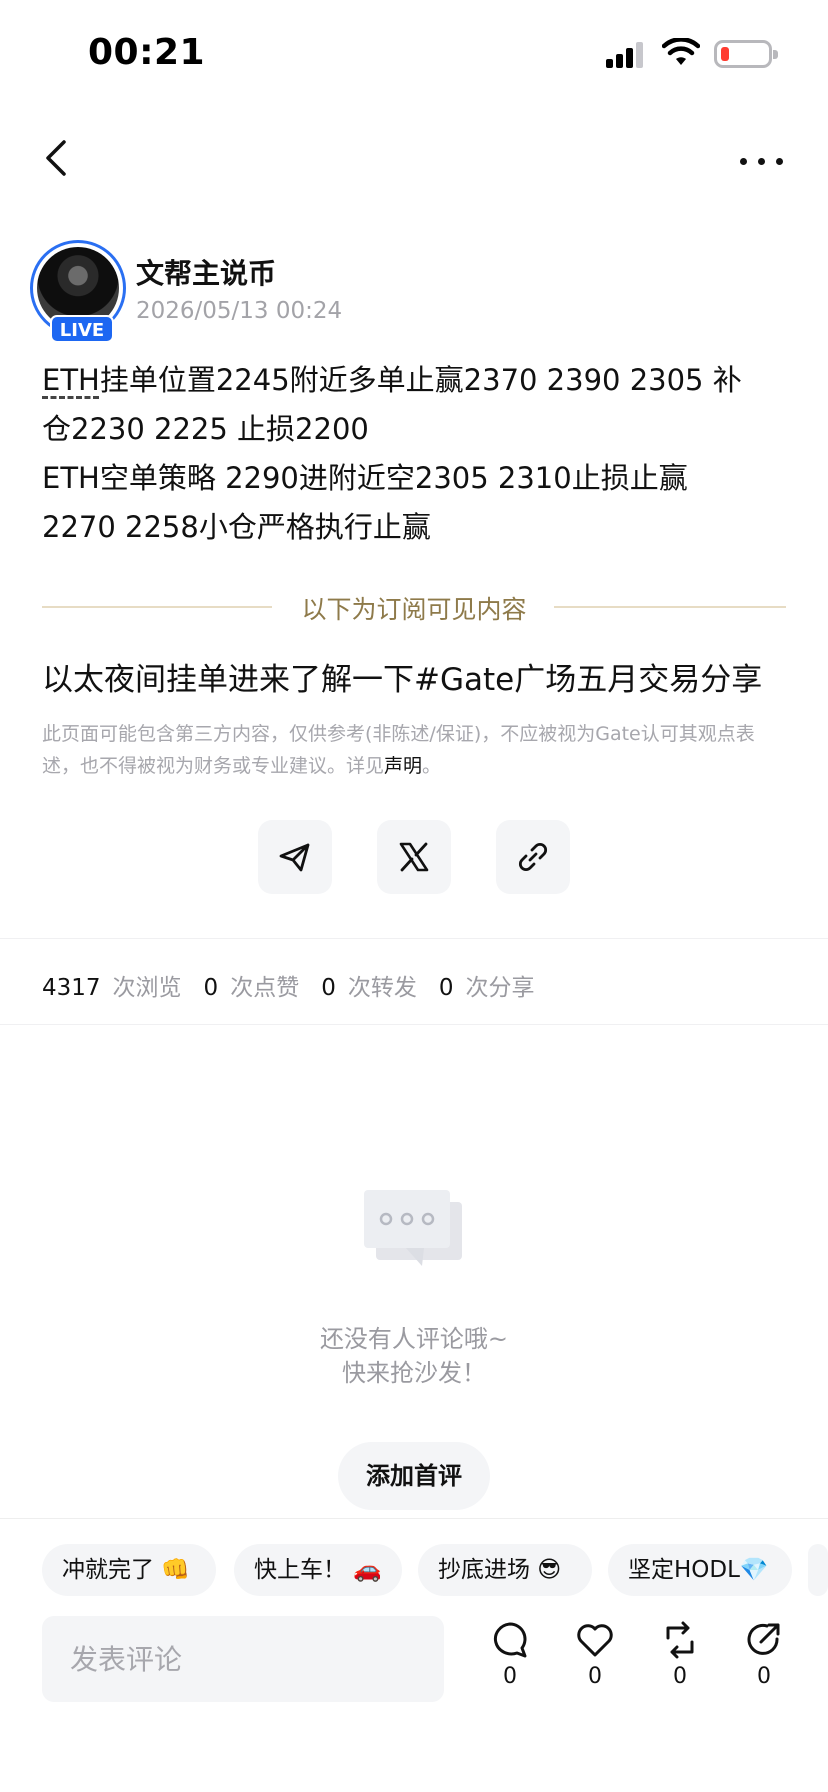  Describe the element at coordinates (414, 1476) in the screenshot. I see `add-first-comment-button: 添加首评` at that location.